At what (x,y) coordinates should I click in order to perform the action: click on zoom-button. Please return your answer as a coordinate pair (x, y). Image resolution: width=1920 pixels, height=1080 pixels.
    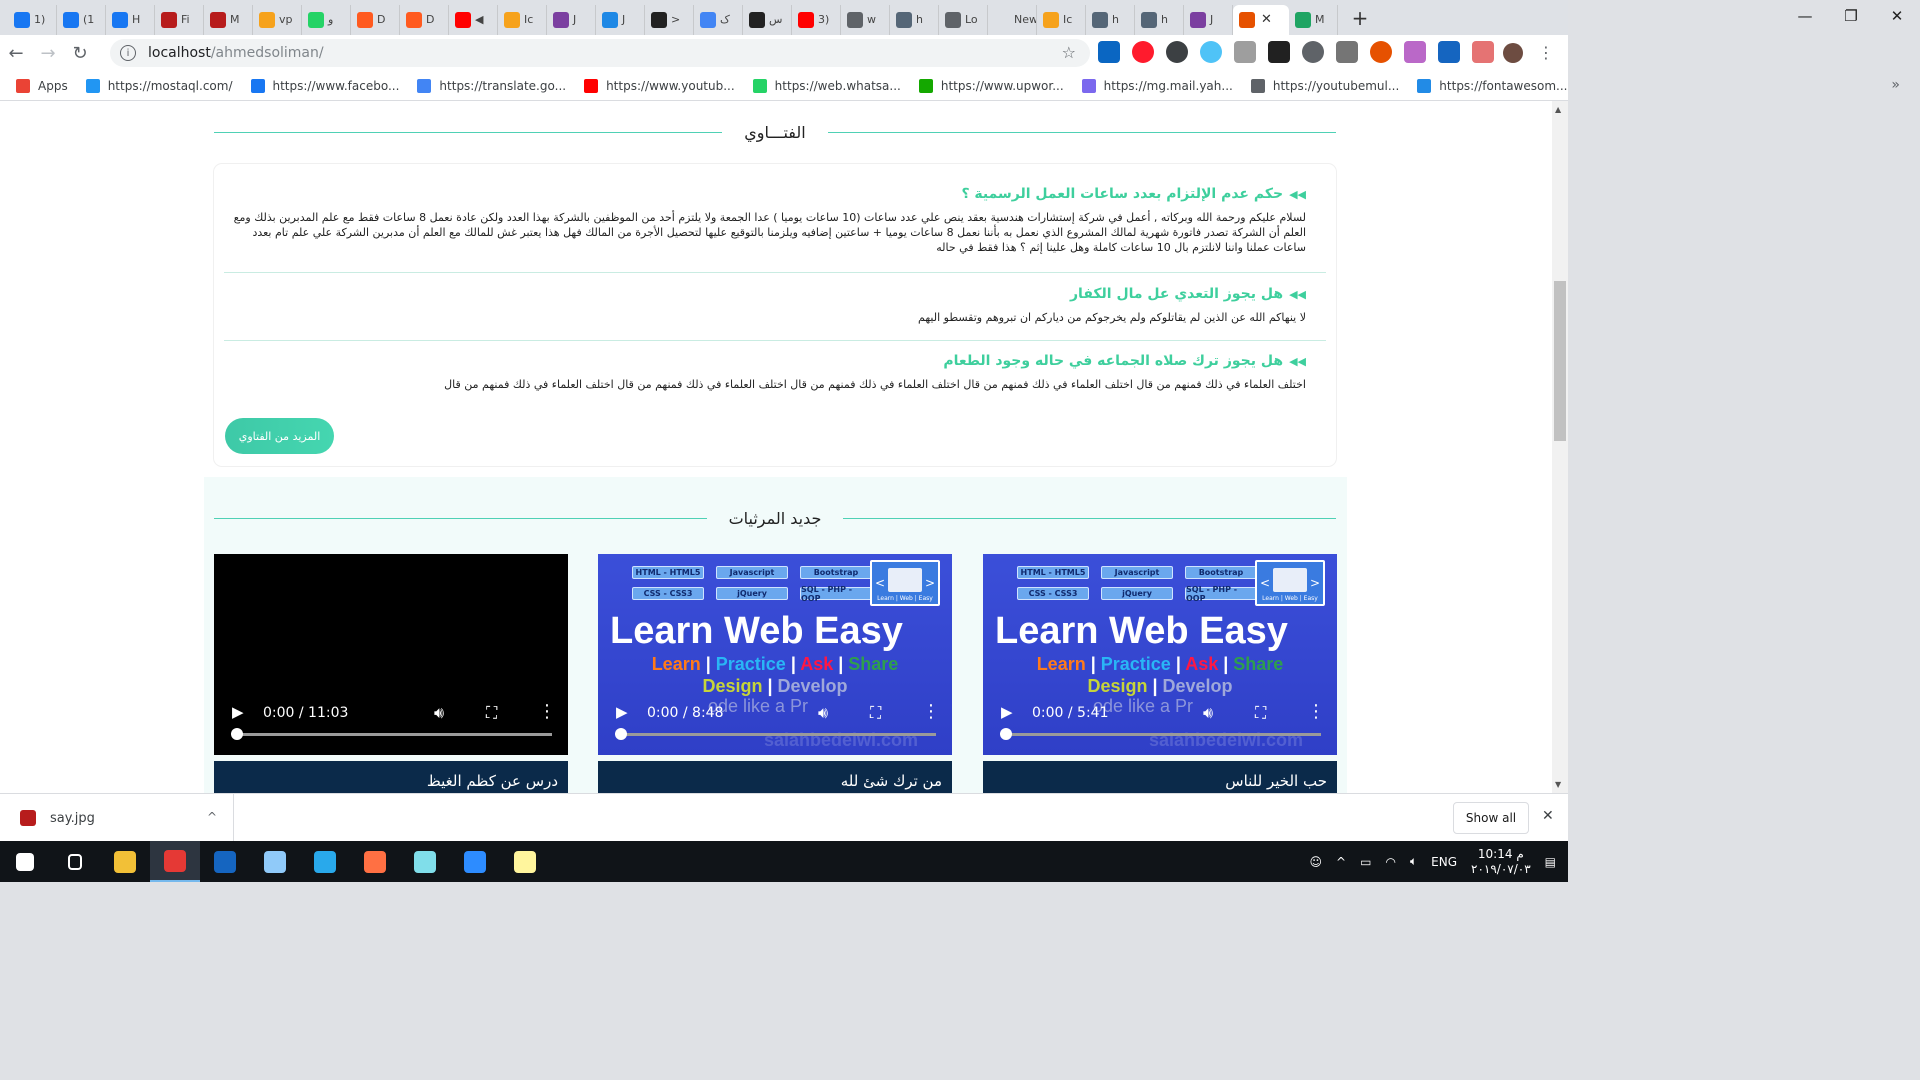
    Looking at the image, I should click on (475, 861).